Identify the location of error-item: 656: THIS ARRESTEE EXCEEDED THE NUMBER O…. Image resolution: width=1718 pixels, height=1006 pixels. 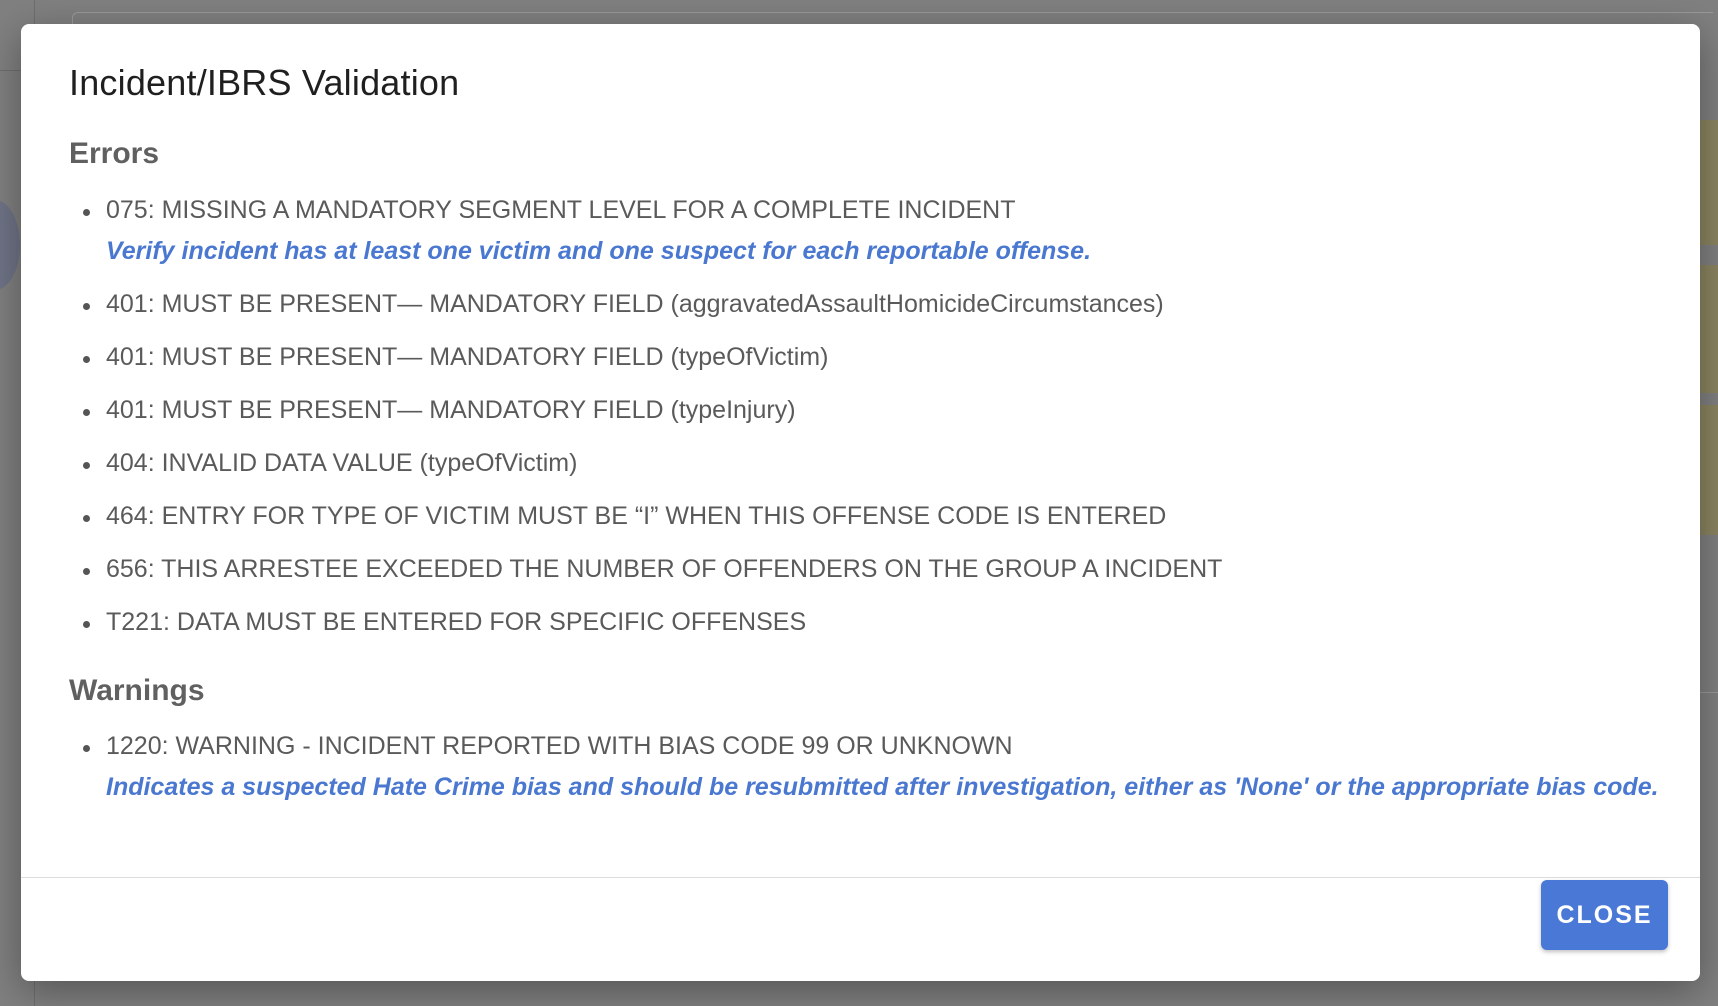
(645, 569).